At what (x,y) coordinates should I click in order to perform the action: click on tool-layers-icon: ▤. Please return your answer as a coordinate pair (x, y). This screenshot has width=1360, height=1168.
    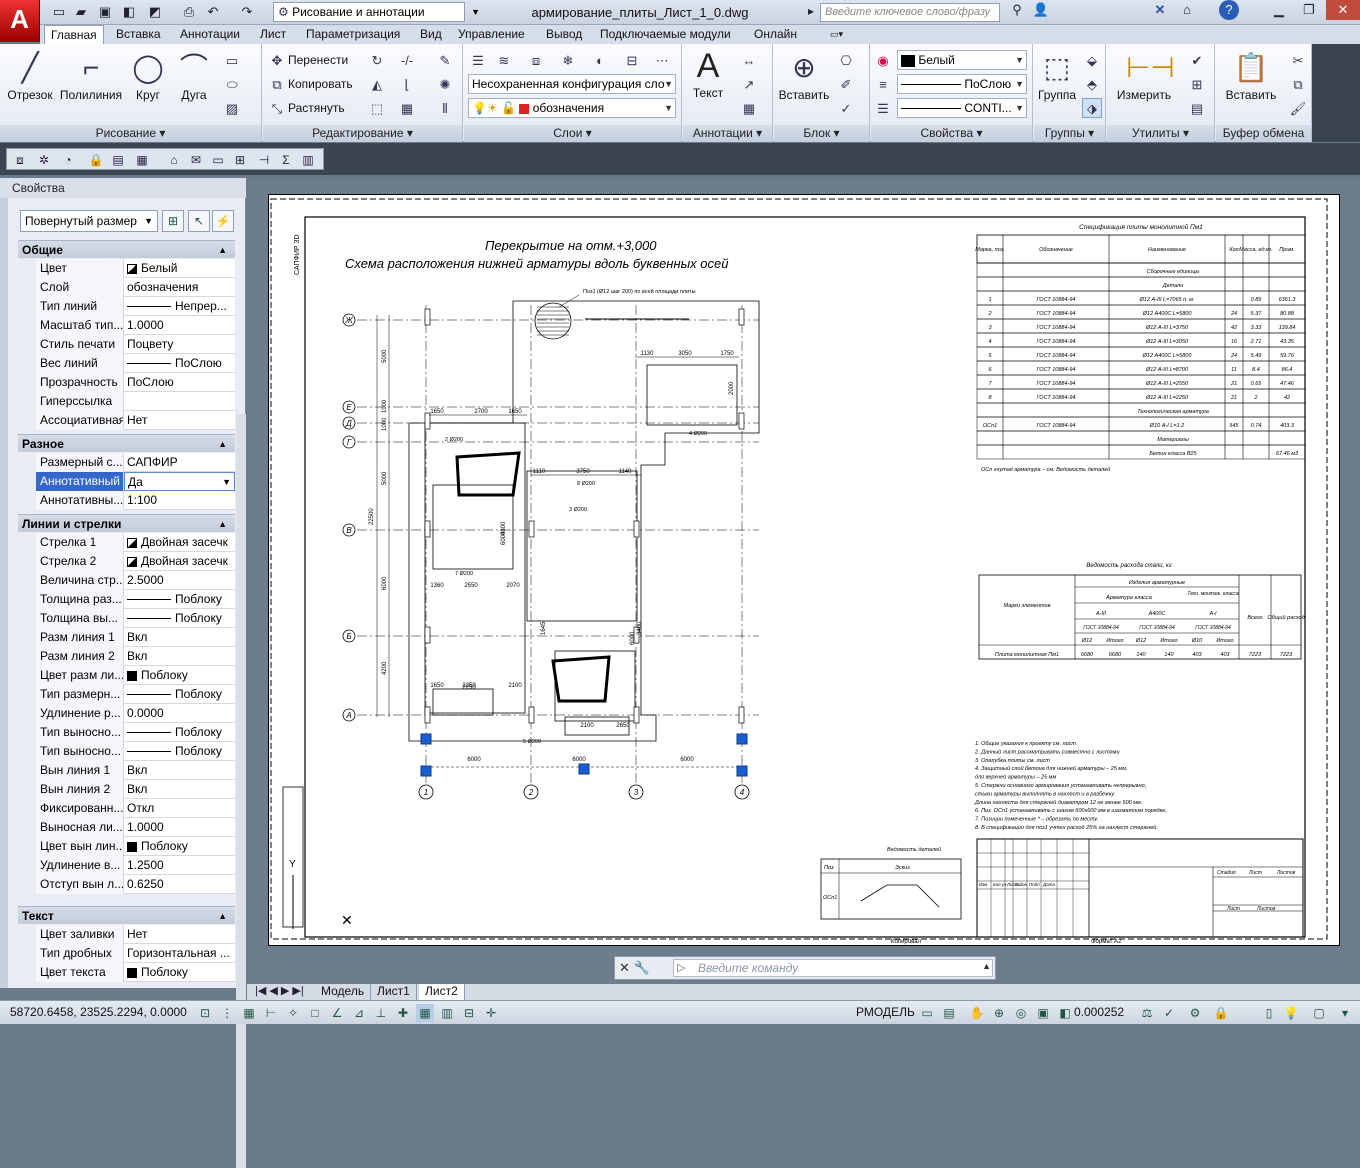
    Looking at the image, I should click on (118, 160).